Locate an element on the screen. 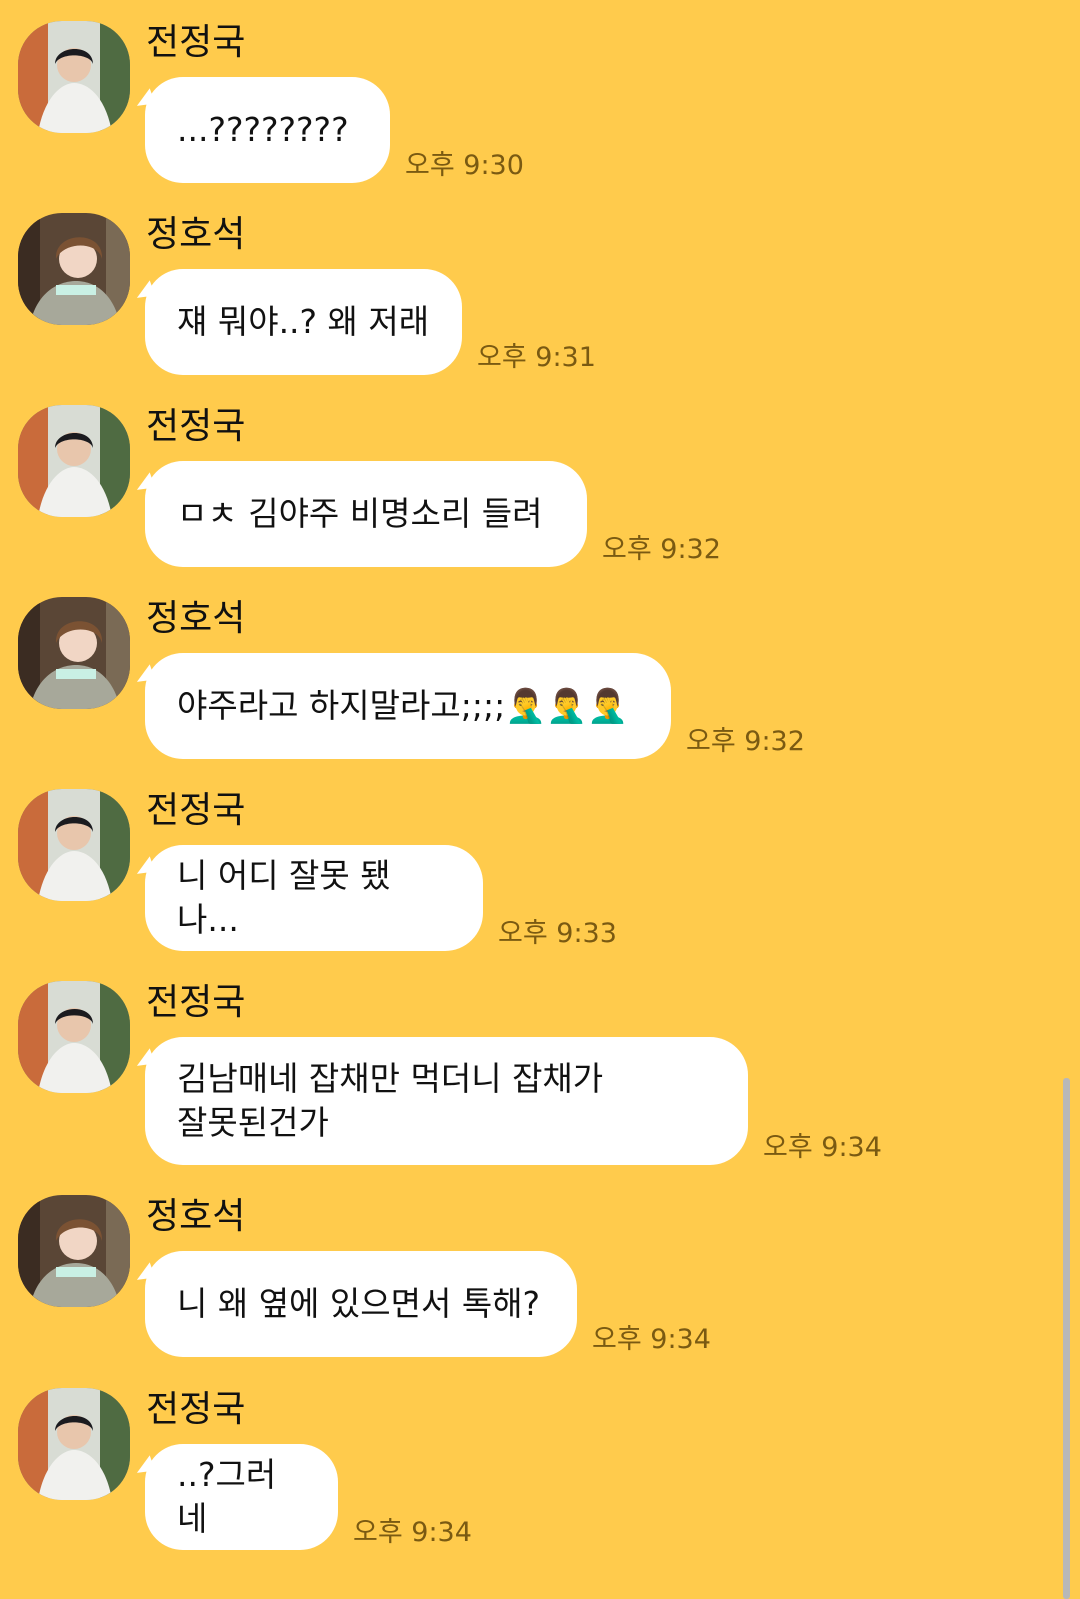 The width and height of the screenshot is (1080, 1599). message-row: 전정국 ㅁㅊ 김야주 비명소리 들려 오후 9:32 is located at coordinates (530, 497).